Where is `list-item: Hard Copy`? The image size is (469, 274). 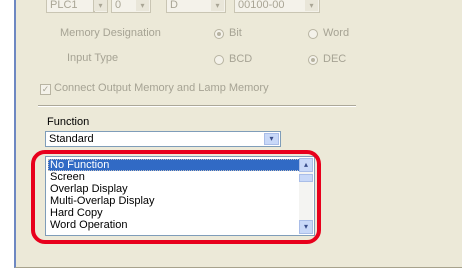 list-item: Hard Copy is located at coordinates (175, 213).